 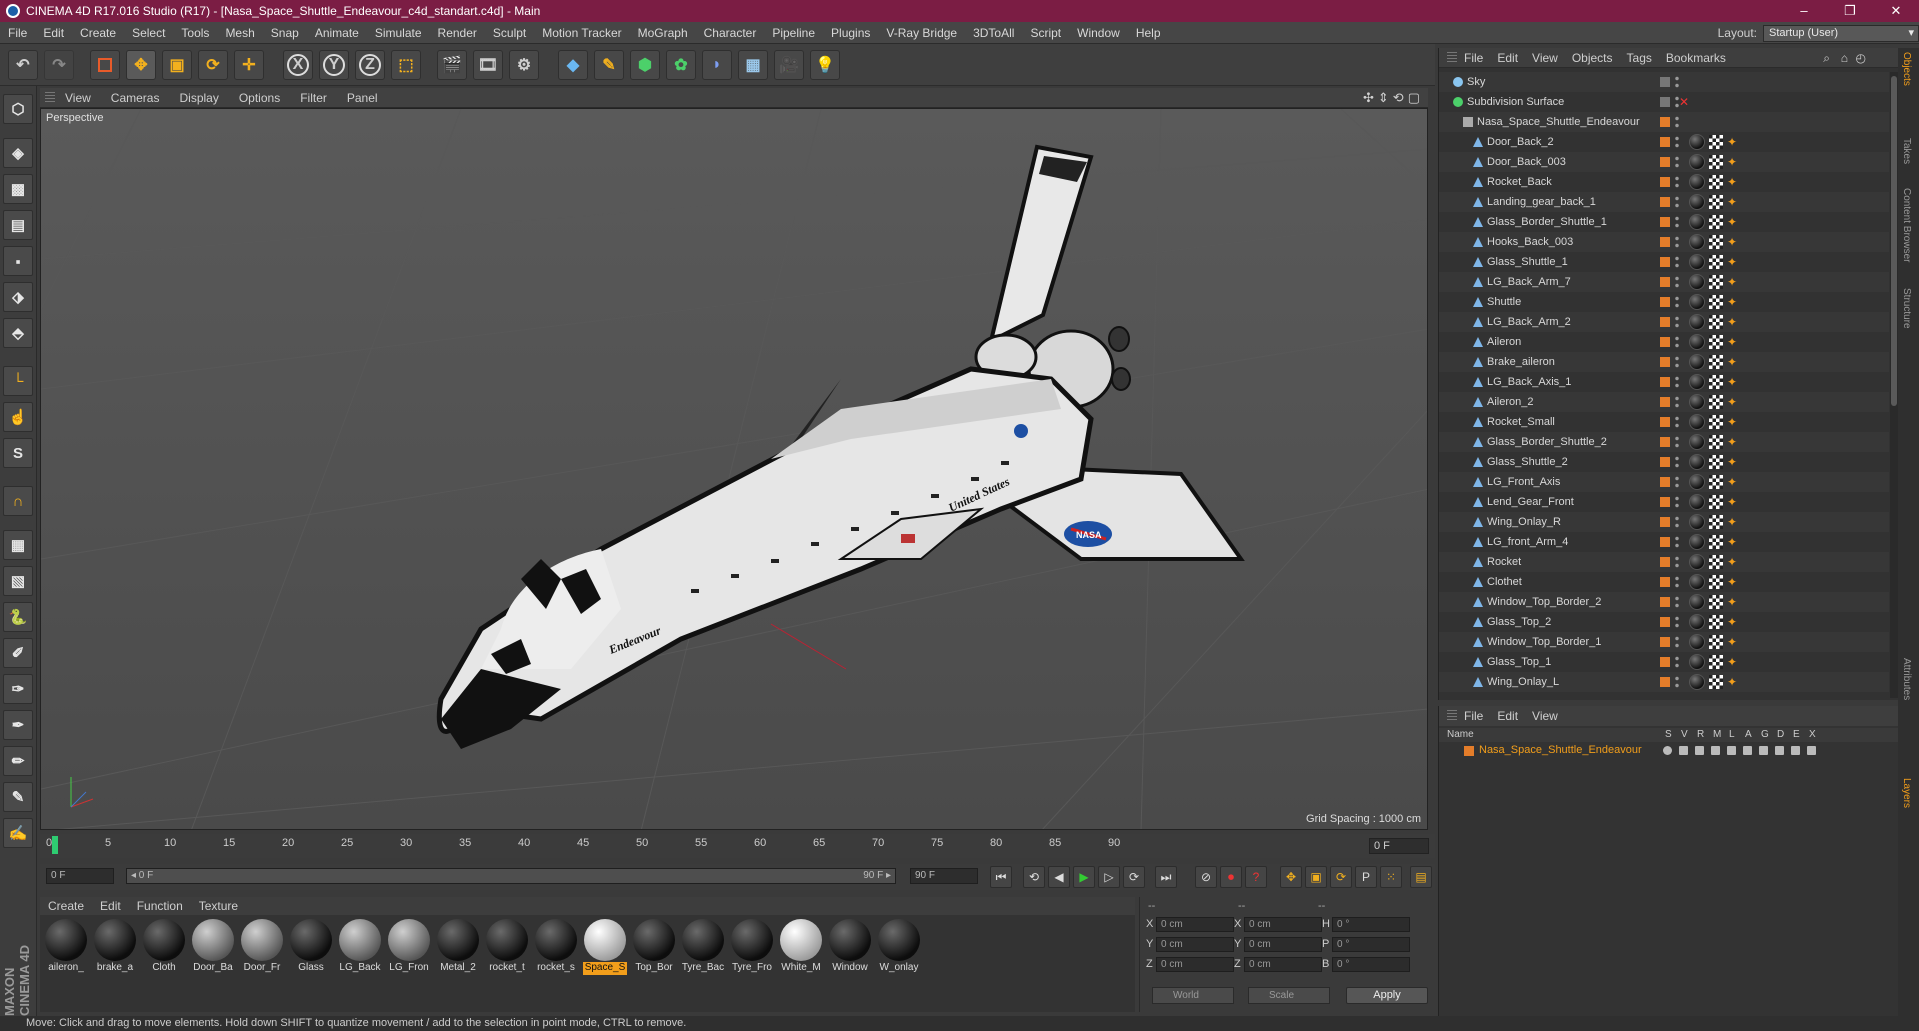 I want to click on menu-sculpt: Sculpt, so click(x=509, y=33).